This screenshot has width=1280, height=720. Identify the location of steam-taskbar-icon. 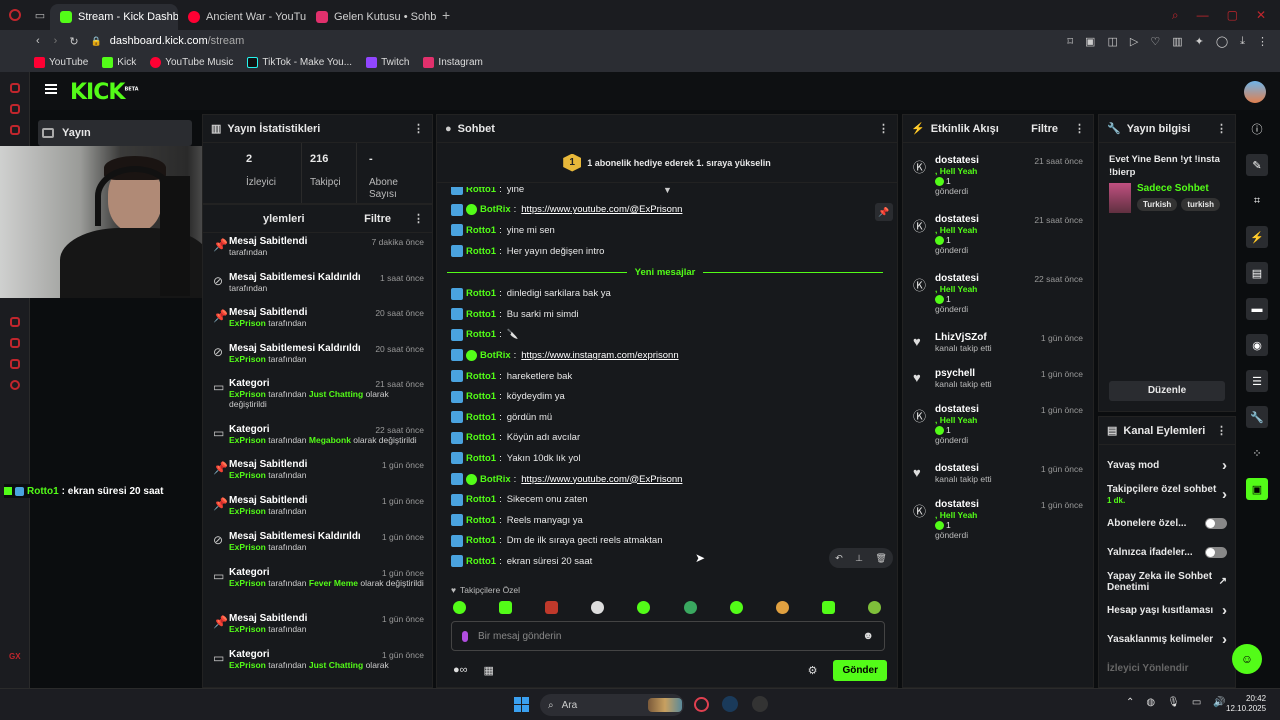
(730, 704).